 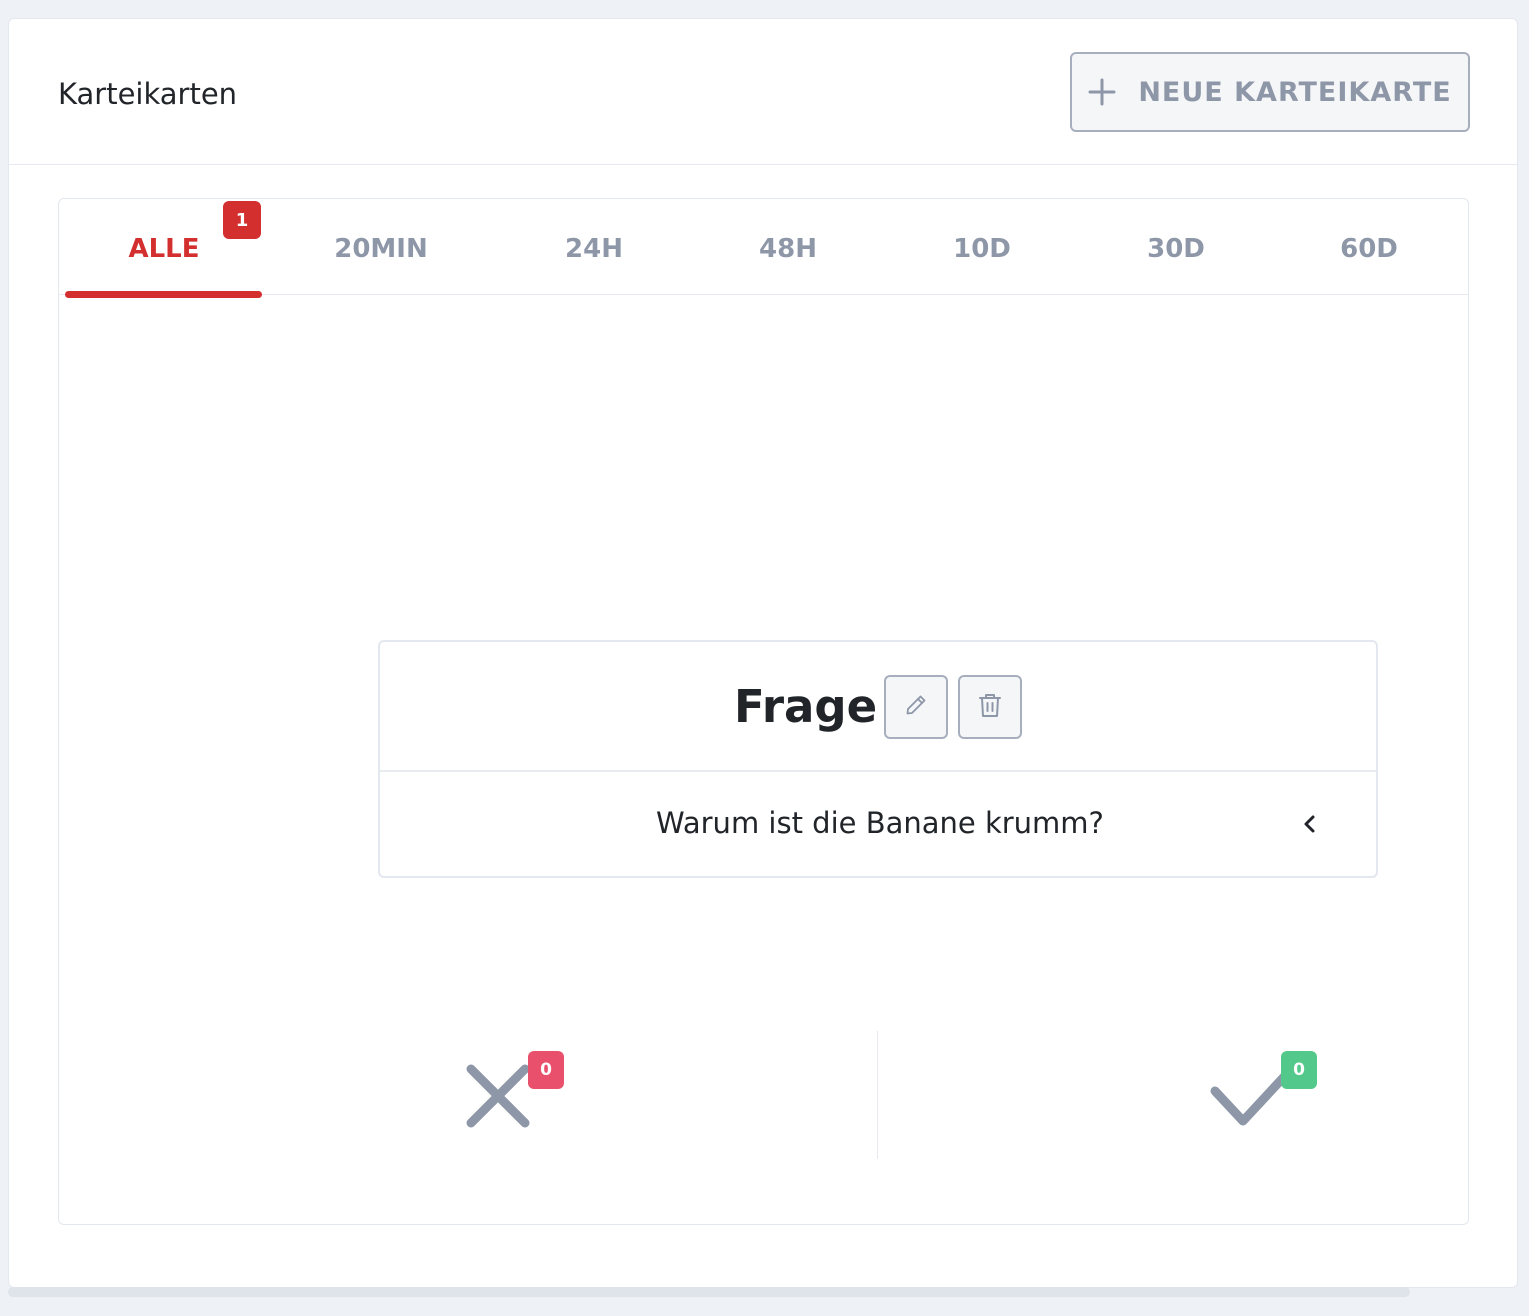 I want to click on trash-icon, so click(x=990, y=707).